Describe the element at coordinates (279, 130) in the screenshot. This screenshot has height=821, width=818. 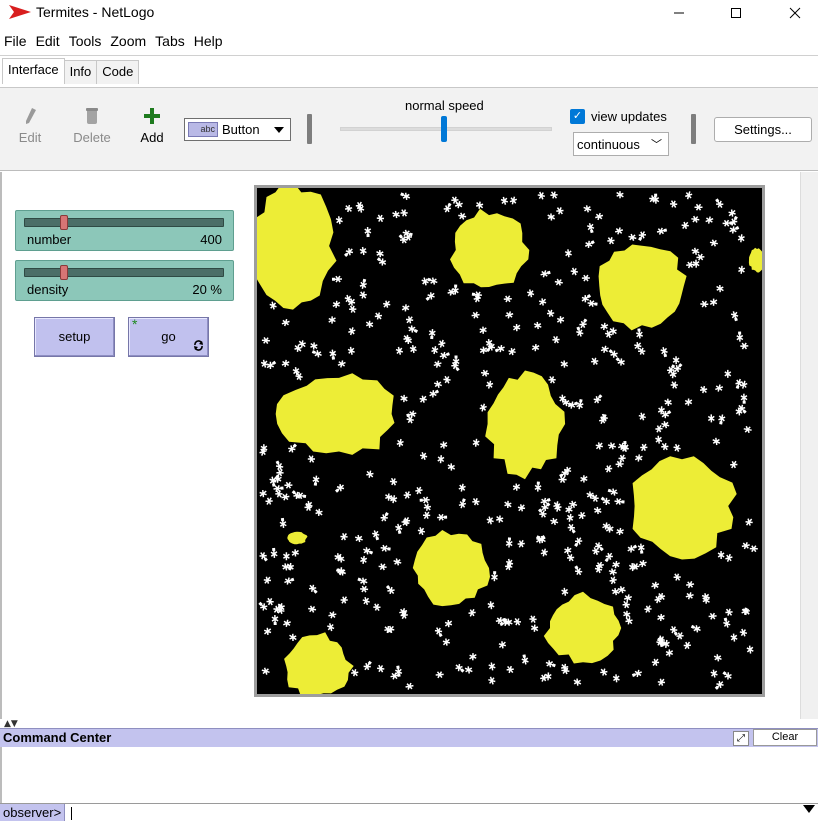
I see `dropdown-arrow-icon` at that location.